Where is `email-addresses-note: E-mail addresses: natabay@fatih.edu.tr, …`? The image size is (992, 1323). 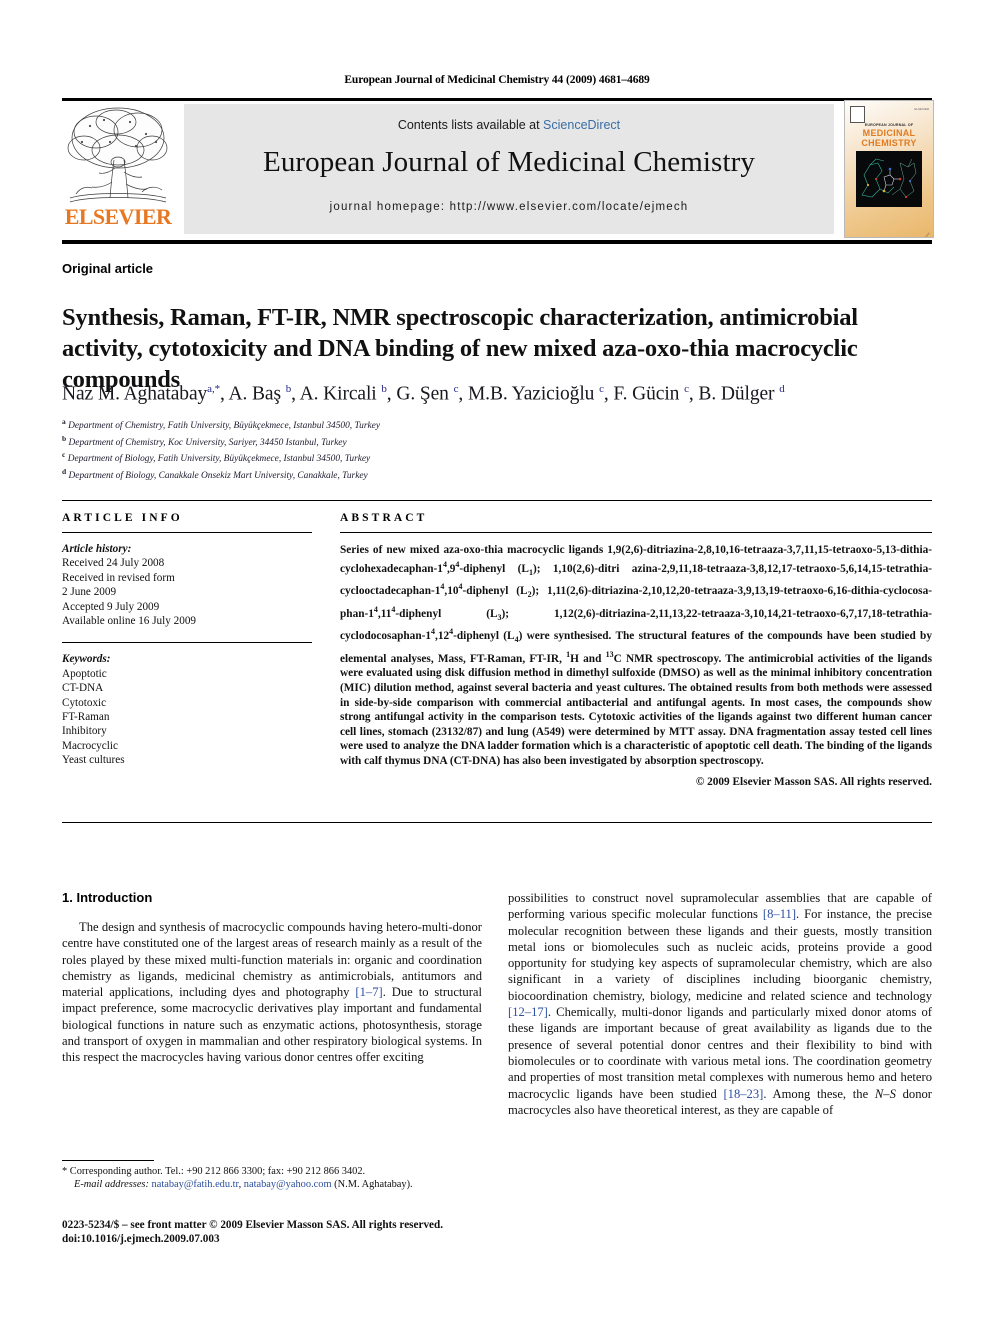 email-addresses-note: E-mail addresses: natabay@fatih.edu.tr, … is located at coordinates (243, 1185).